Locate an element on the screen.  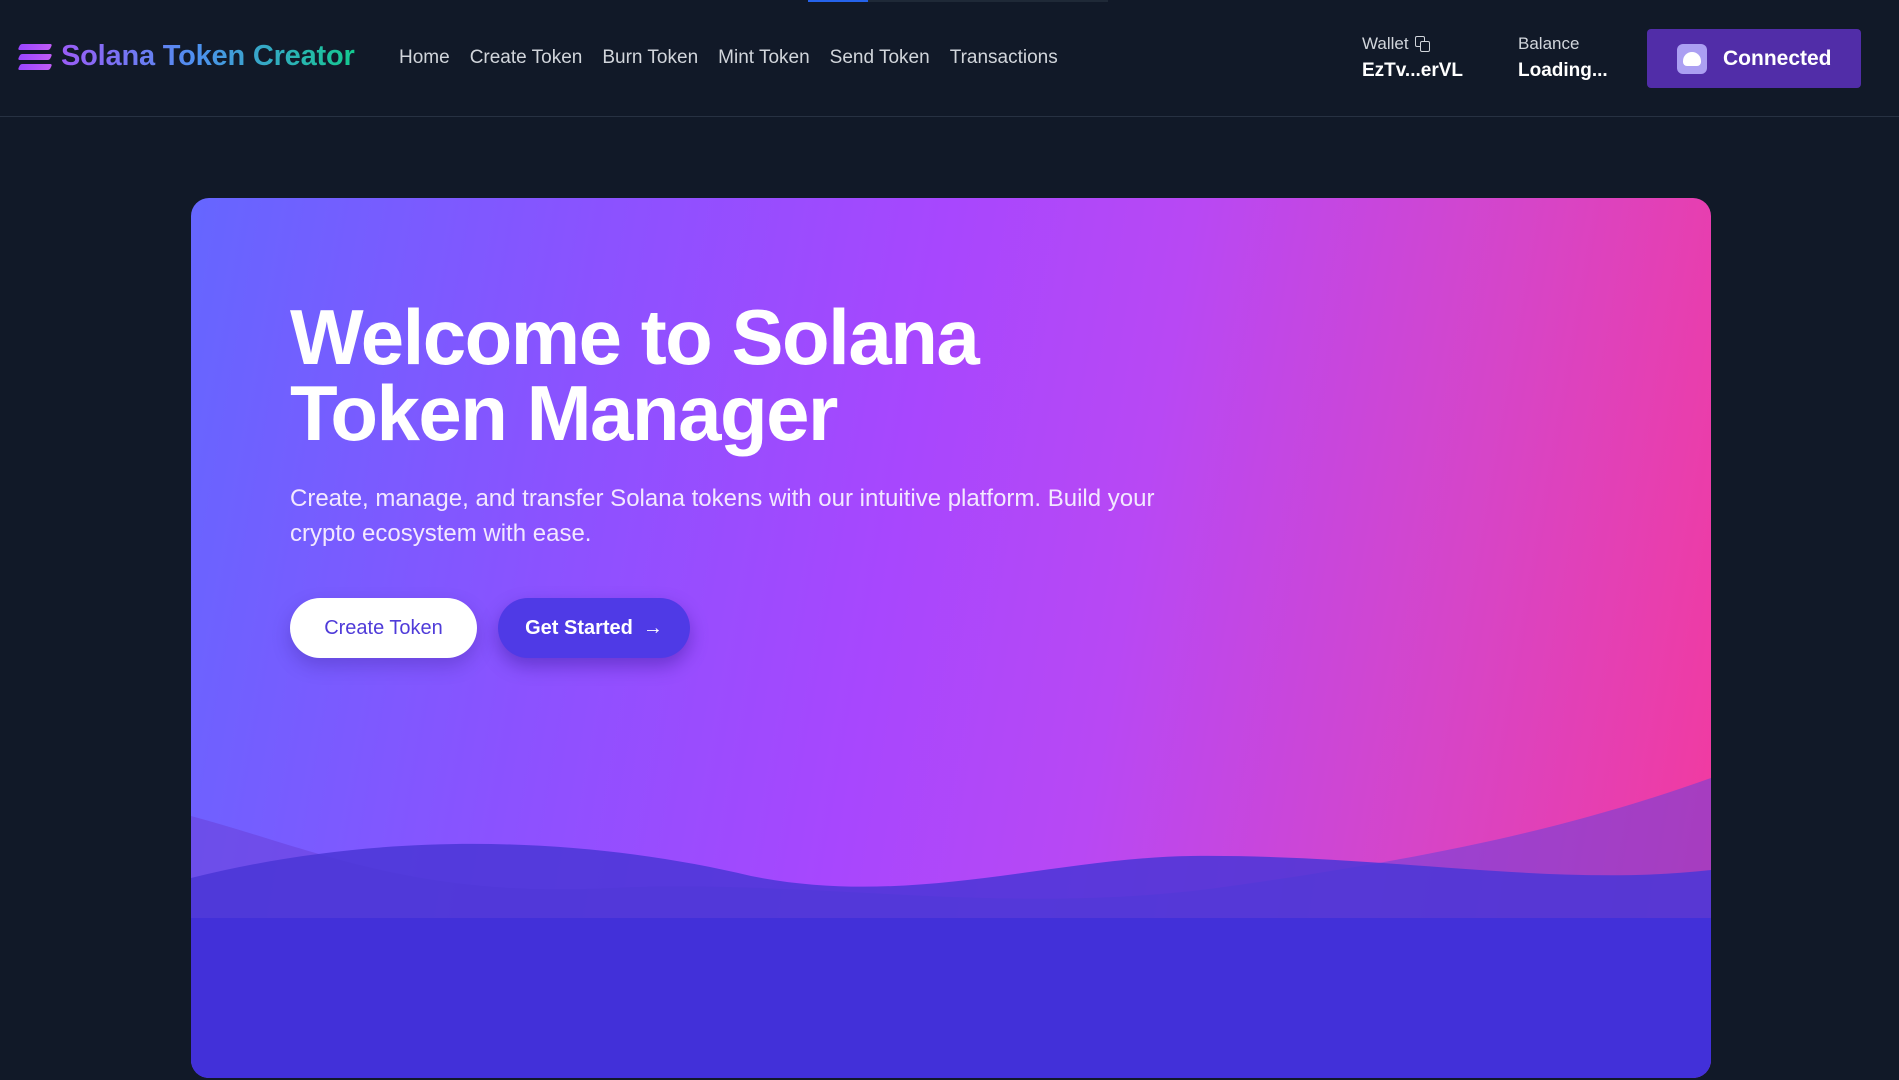
hero-title: Welcome to Solana Token Manager is located at coordinates (635, 375).